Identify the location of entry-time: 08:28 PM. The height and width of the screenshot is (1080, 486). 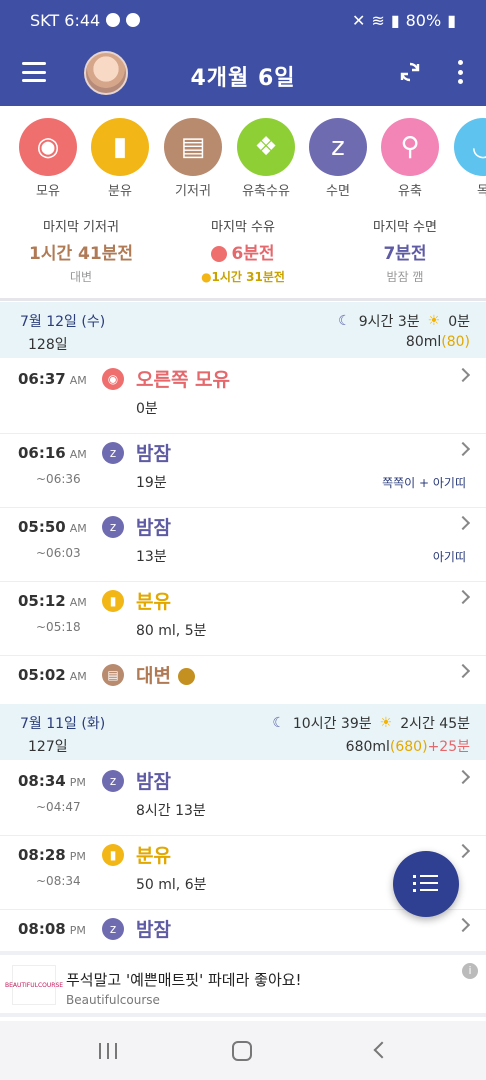
(52, 855).